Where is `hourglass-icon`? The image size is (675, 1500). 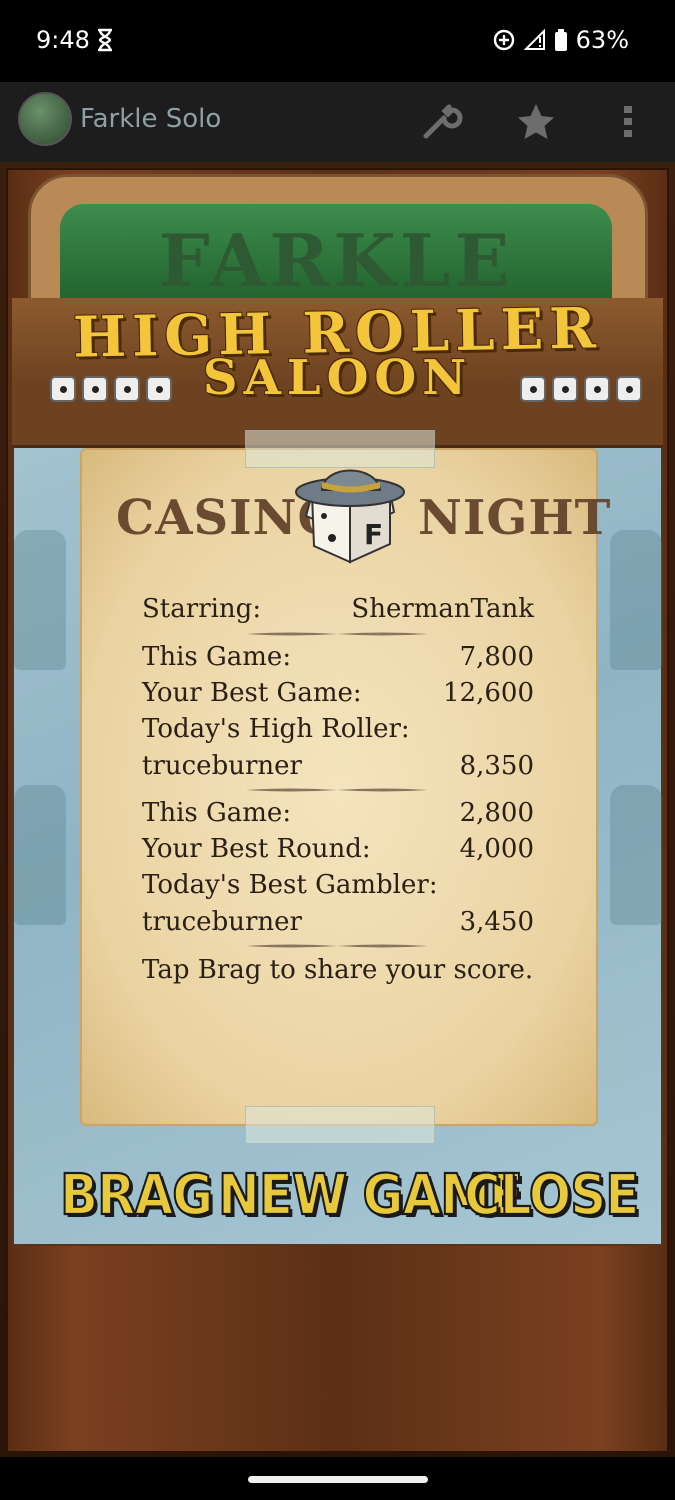 hourglass-icon is located at coordinates (105, 40).